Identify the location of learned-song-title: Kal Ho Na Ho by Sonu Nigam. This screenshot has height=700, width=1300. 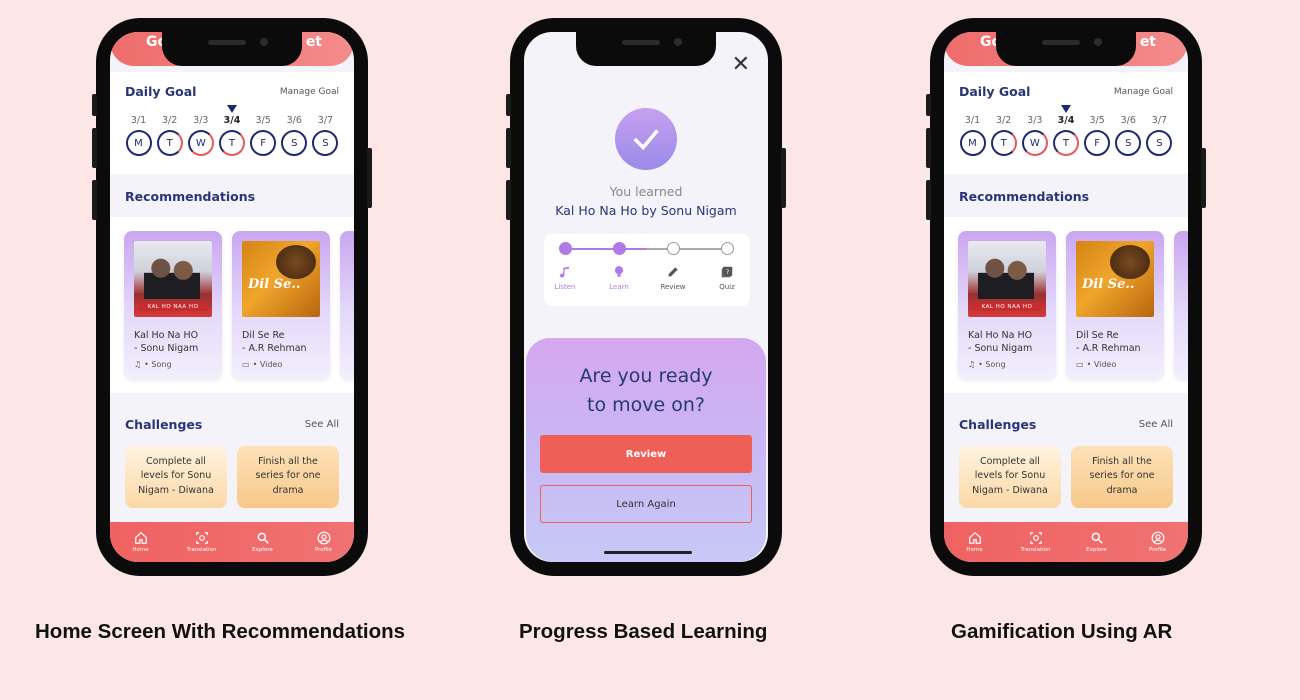
(646, 210).